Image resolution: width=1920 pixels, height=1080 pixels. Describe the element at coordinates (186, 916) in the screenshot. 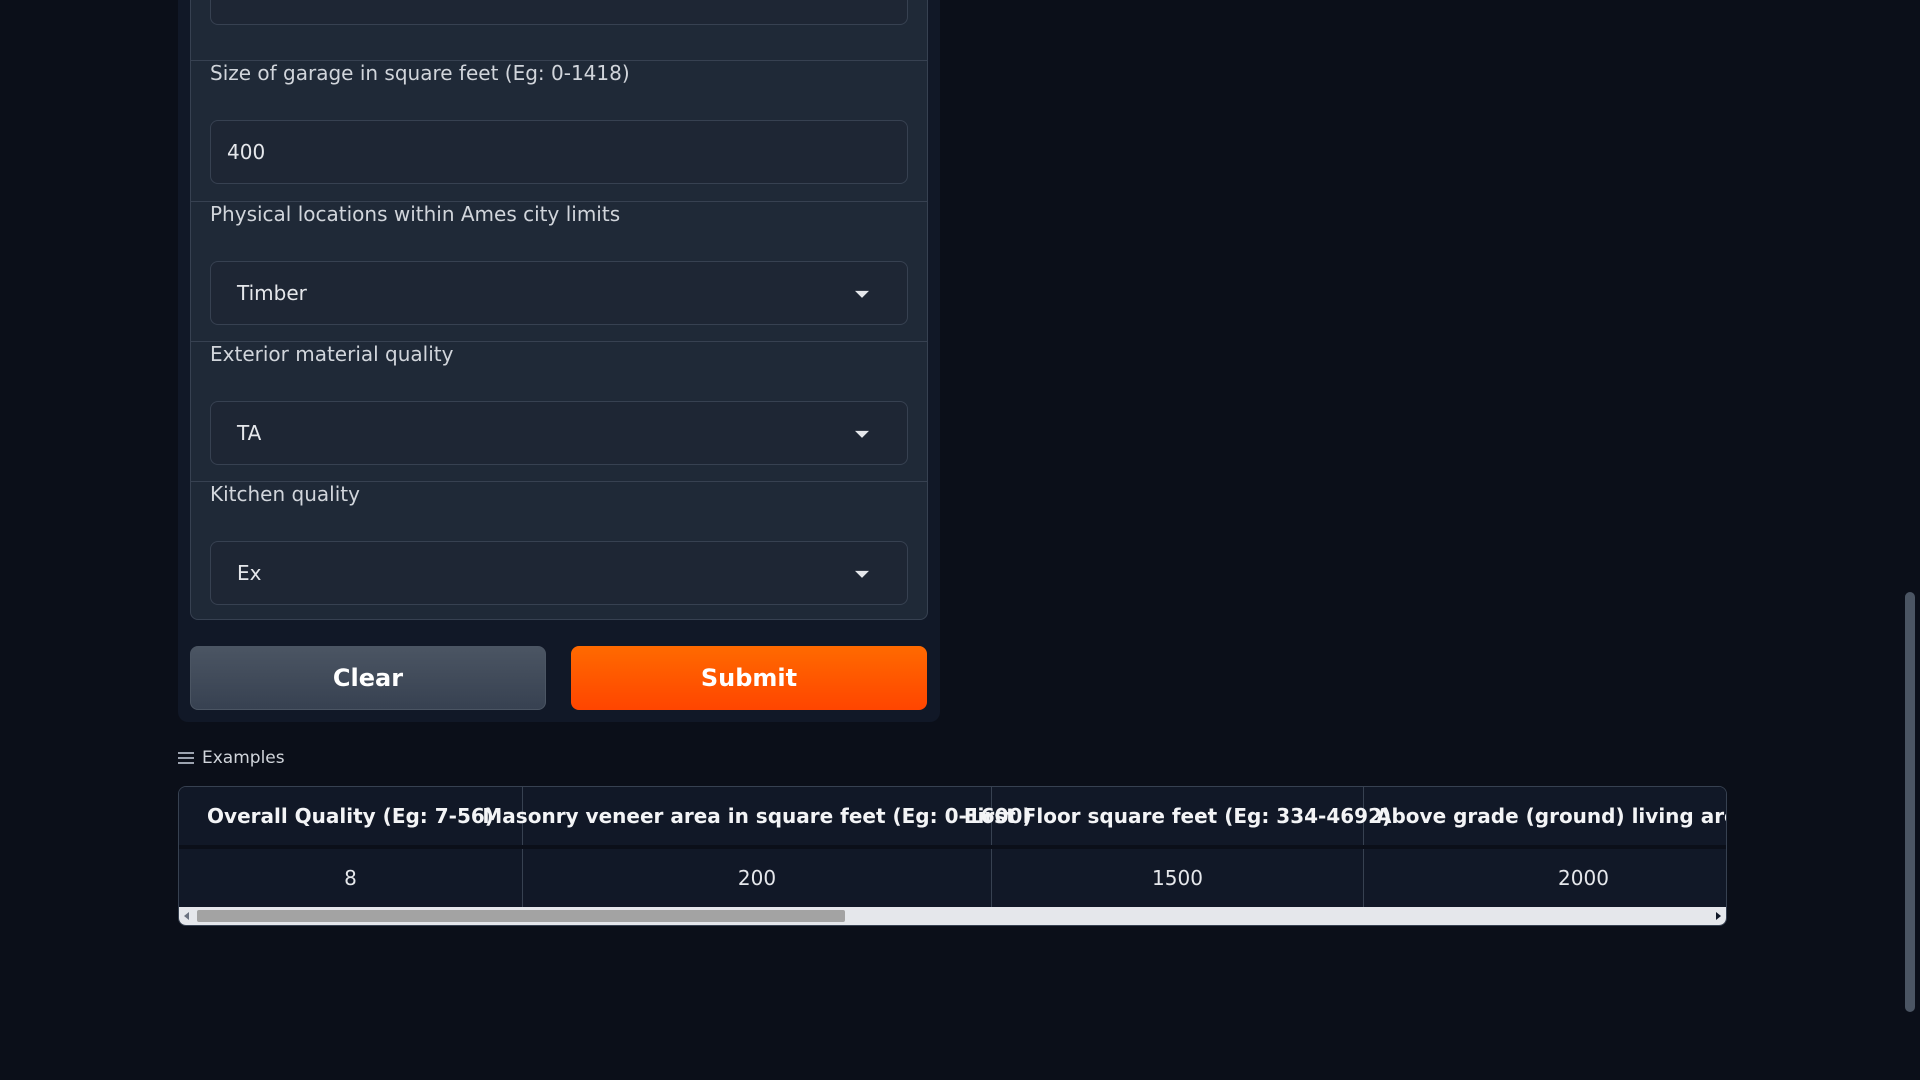

I see `scroll-left-icon` at that location.